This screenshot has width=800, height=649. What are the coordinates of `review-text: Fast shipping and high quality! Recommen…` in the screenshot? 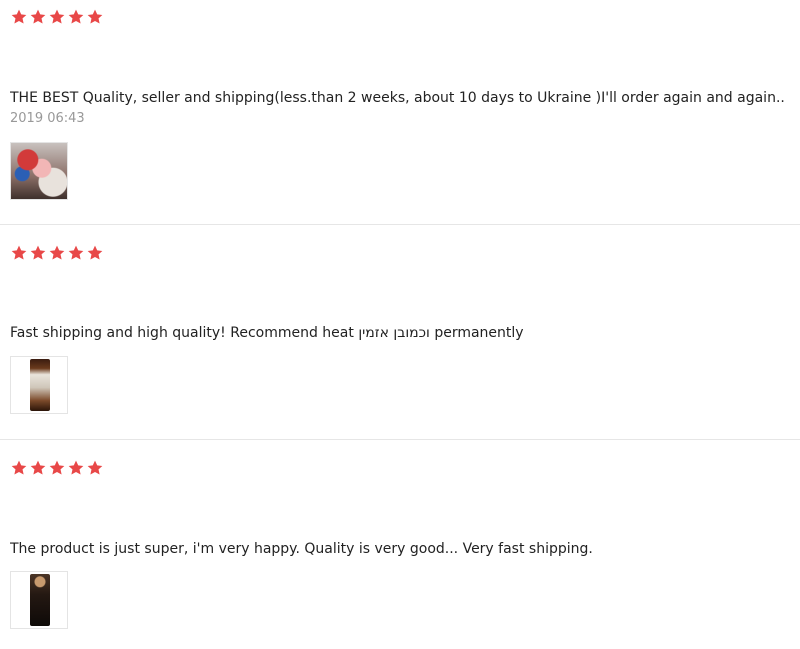 It's located at (267, 333).